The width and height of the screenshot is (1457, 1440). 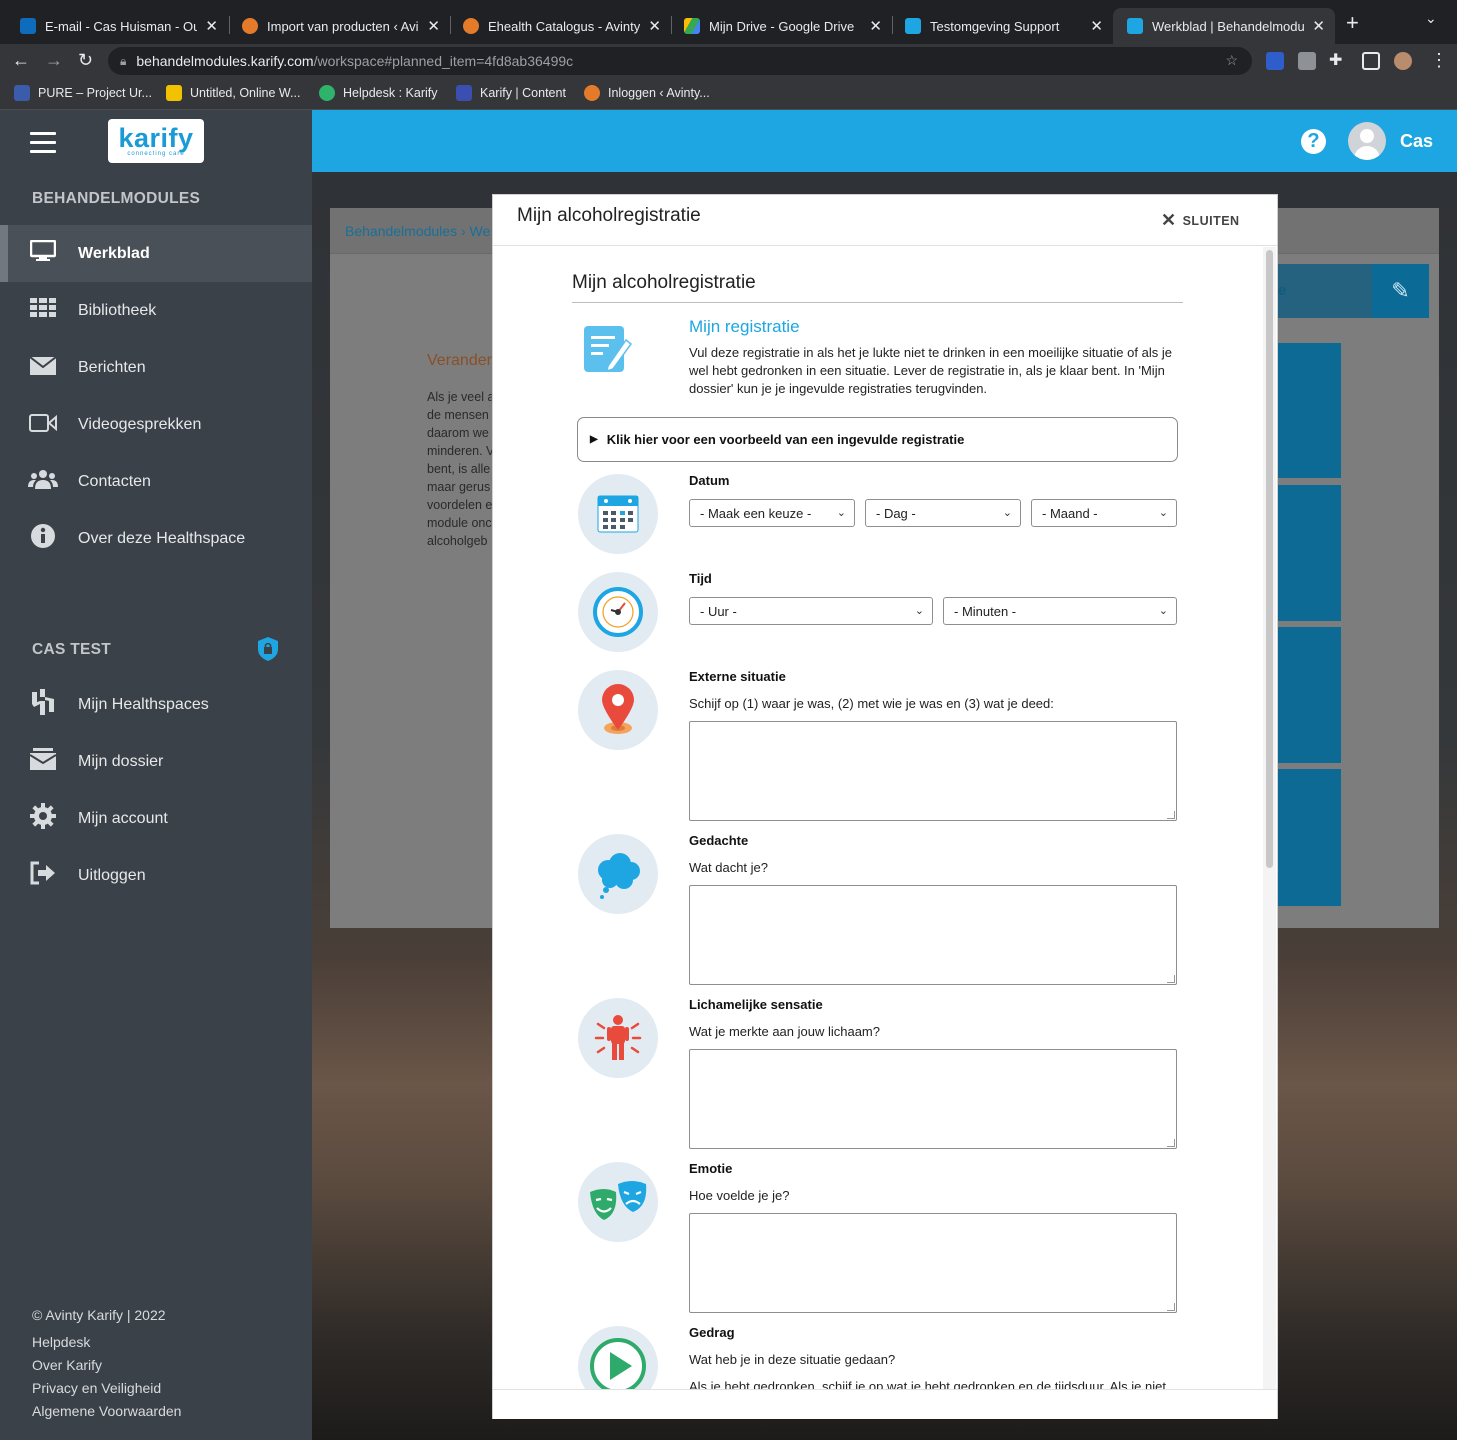 I want to click on bookmark-star-icon: ☆, so click(x=1231, y=60).